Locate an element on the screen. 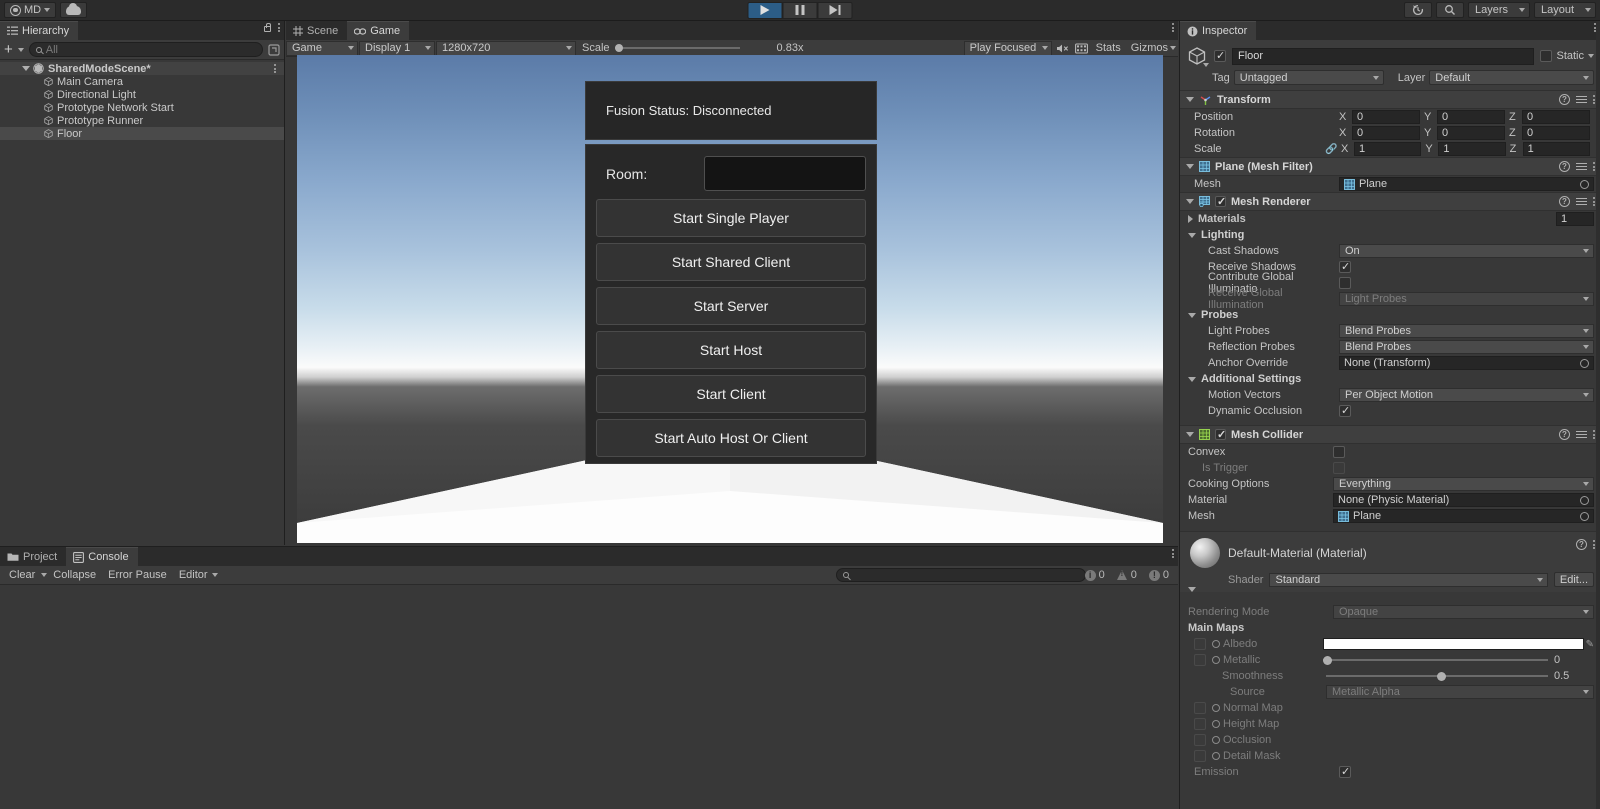  convex-checkbox is located at coordinates (1339, 452).